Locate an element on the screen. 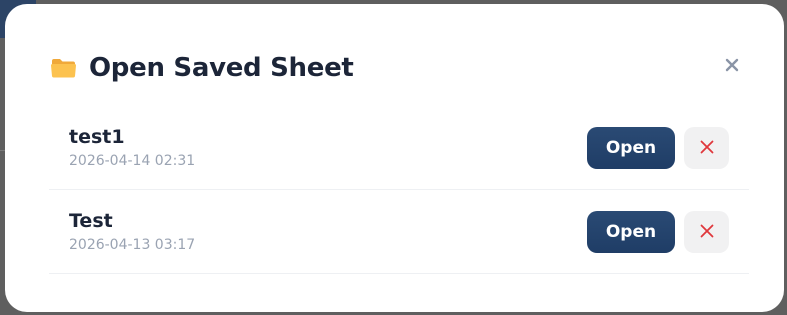 The image size is (787, 315). sheet-date: 2026-04-14 02:31 is located at coordinates (132, 161).